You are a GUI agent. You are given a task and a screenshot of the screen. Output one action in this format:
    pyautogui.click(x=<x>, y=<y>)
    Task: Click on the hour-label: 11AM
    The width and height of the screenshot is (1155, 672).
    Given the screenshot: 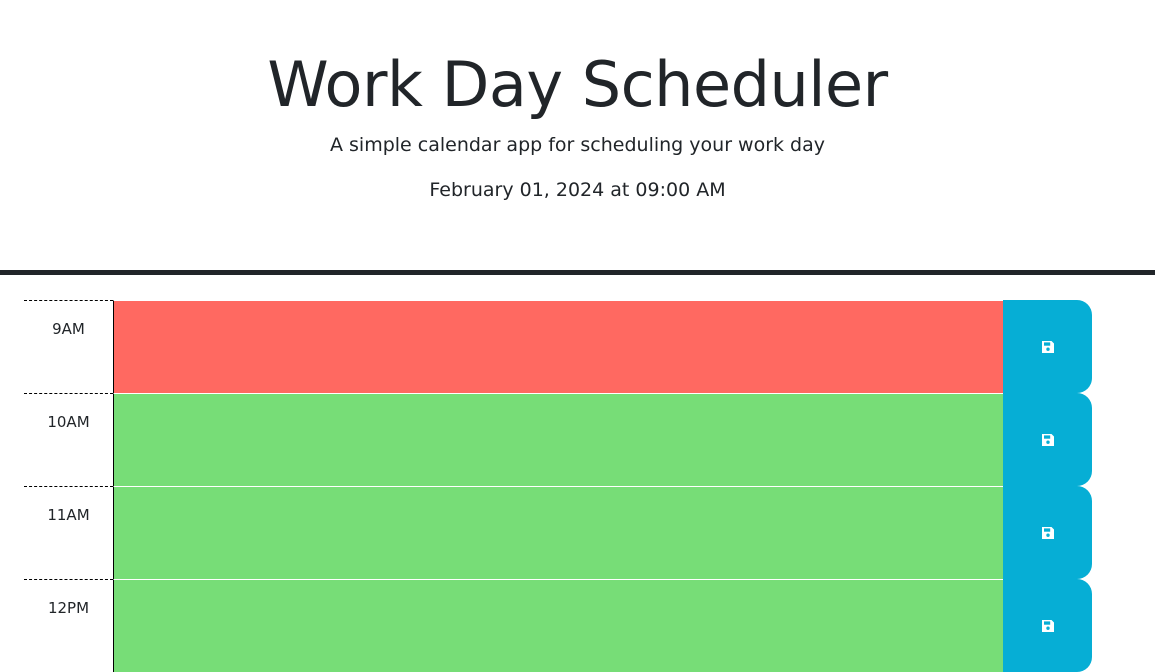 What is the action you would take?
    pyautogui.click(x=68, y=532)
    